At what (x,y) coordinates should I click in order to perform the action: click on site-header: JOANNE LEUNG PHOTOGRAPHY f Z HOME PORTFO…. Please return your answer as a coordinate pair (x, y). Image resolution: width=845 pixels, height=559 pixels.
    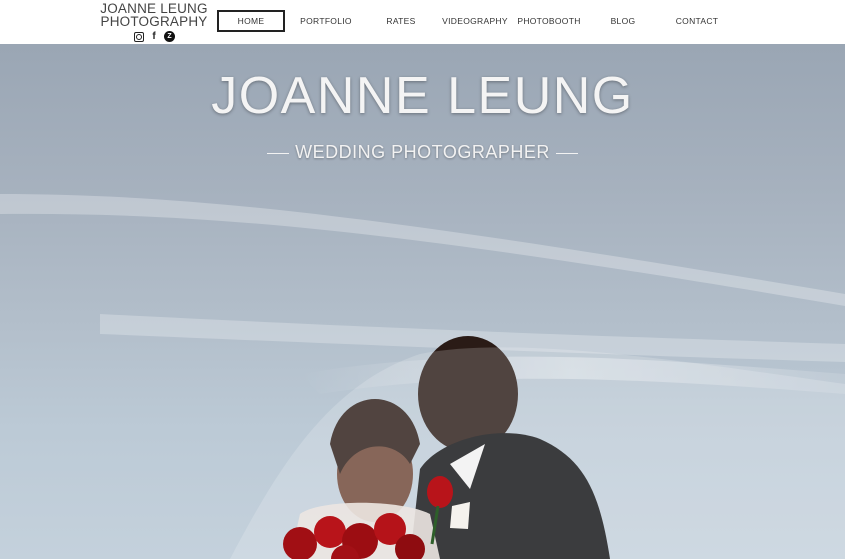
    Looking at the image, I should click on (422, 22).